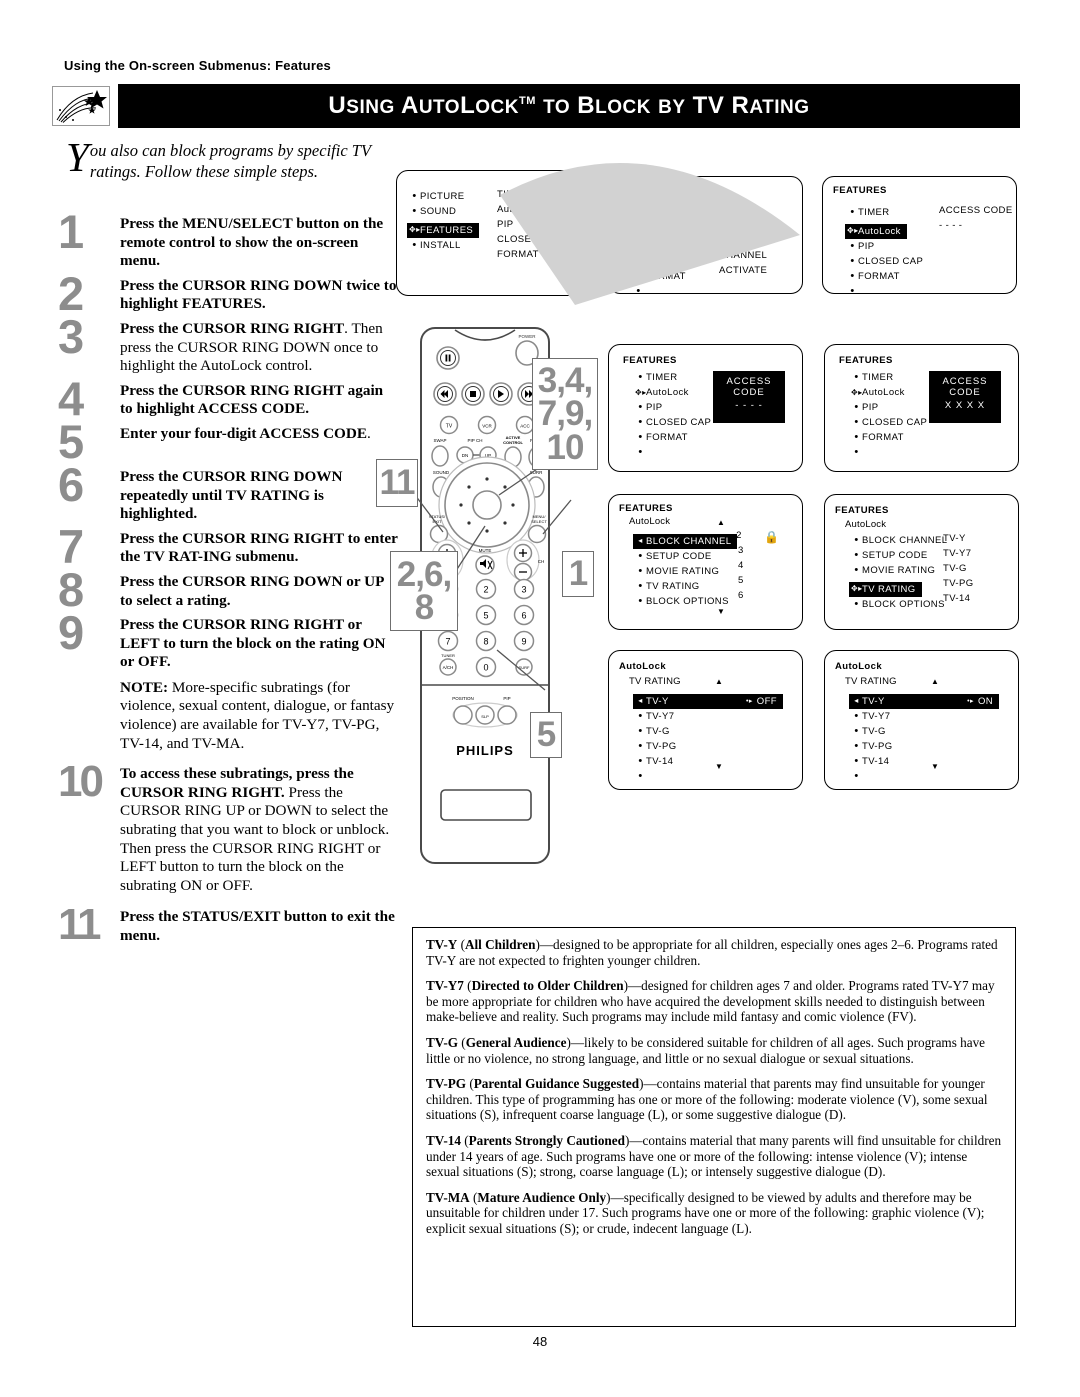  I want to click on rating-toggle-value: ON, so click(985, 701).